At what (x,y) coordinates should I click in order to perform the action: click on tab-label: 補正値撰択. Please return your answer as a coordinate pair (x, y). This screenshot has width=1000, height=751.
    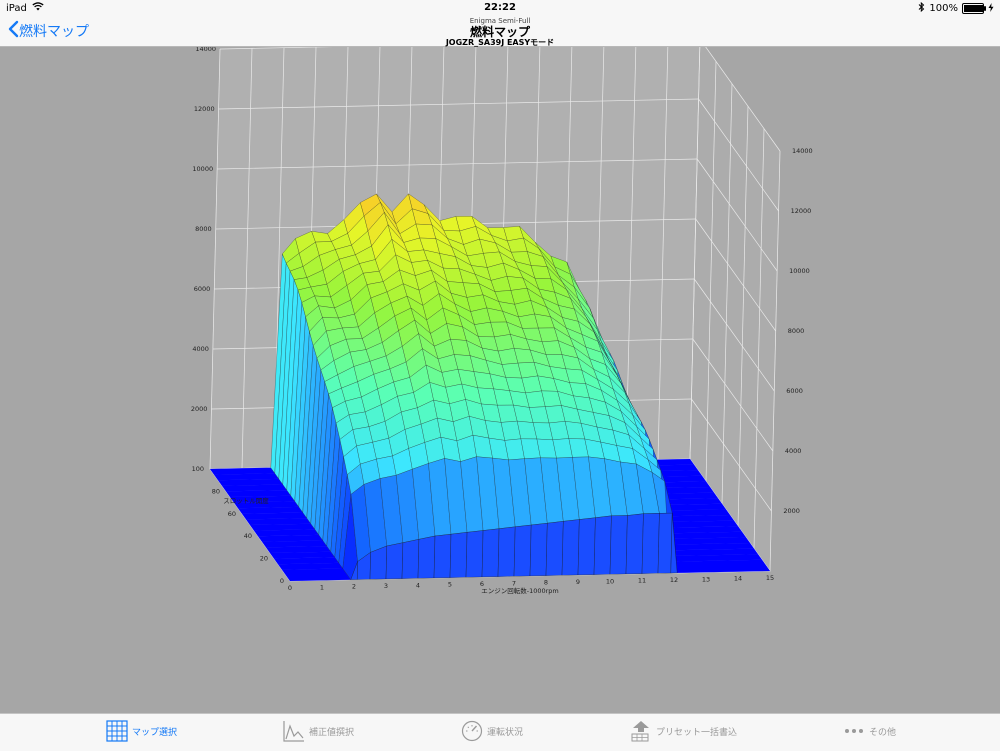
    Looking at the image, I should click on (332, 732).